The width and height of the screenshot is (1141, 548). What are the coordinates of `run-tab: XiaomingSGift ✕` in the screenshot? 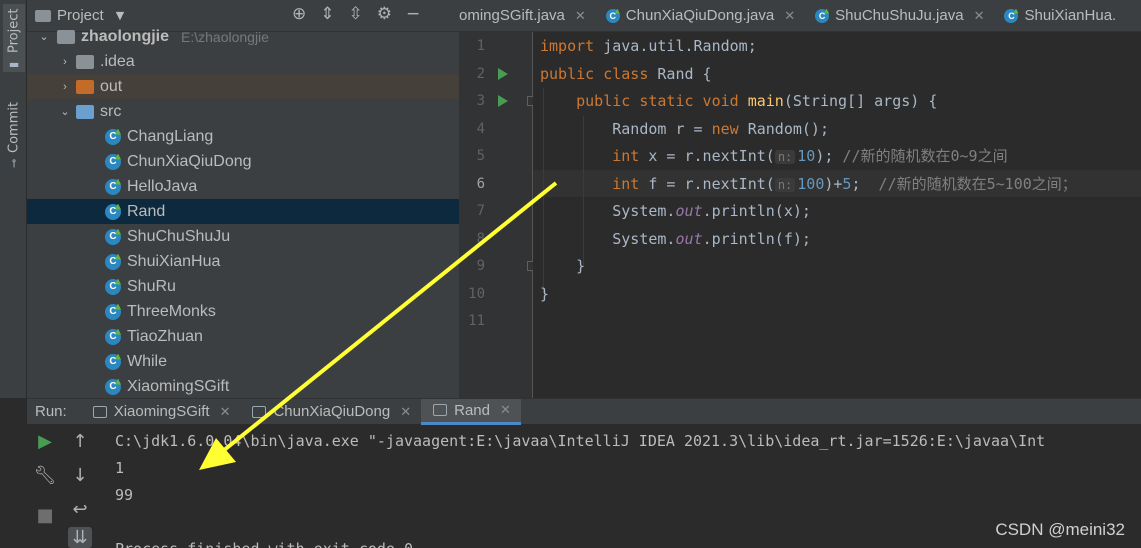 It's located at (161, 412).